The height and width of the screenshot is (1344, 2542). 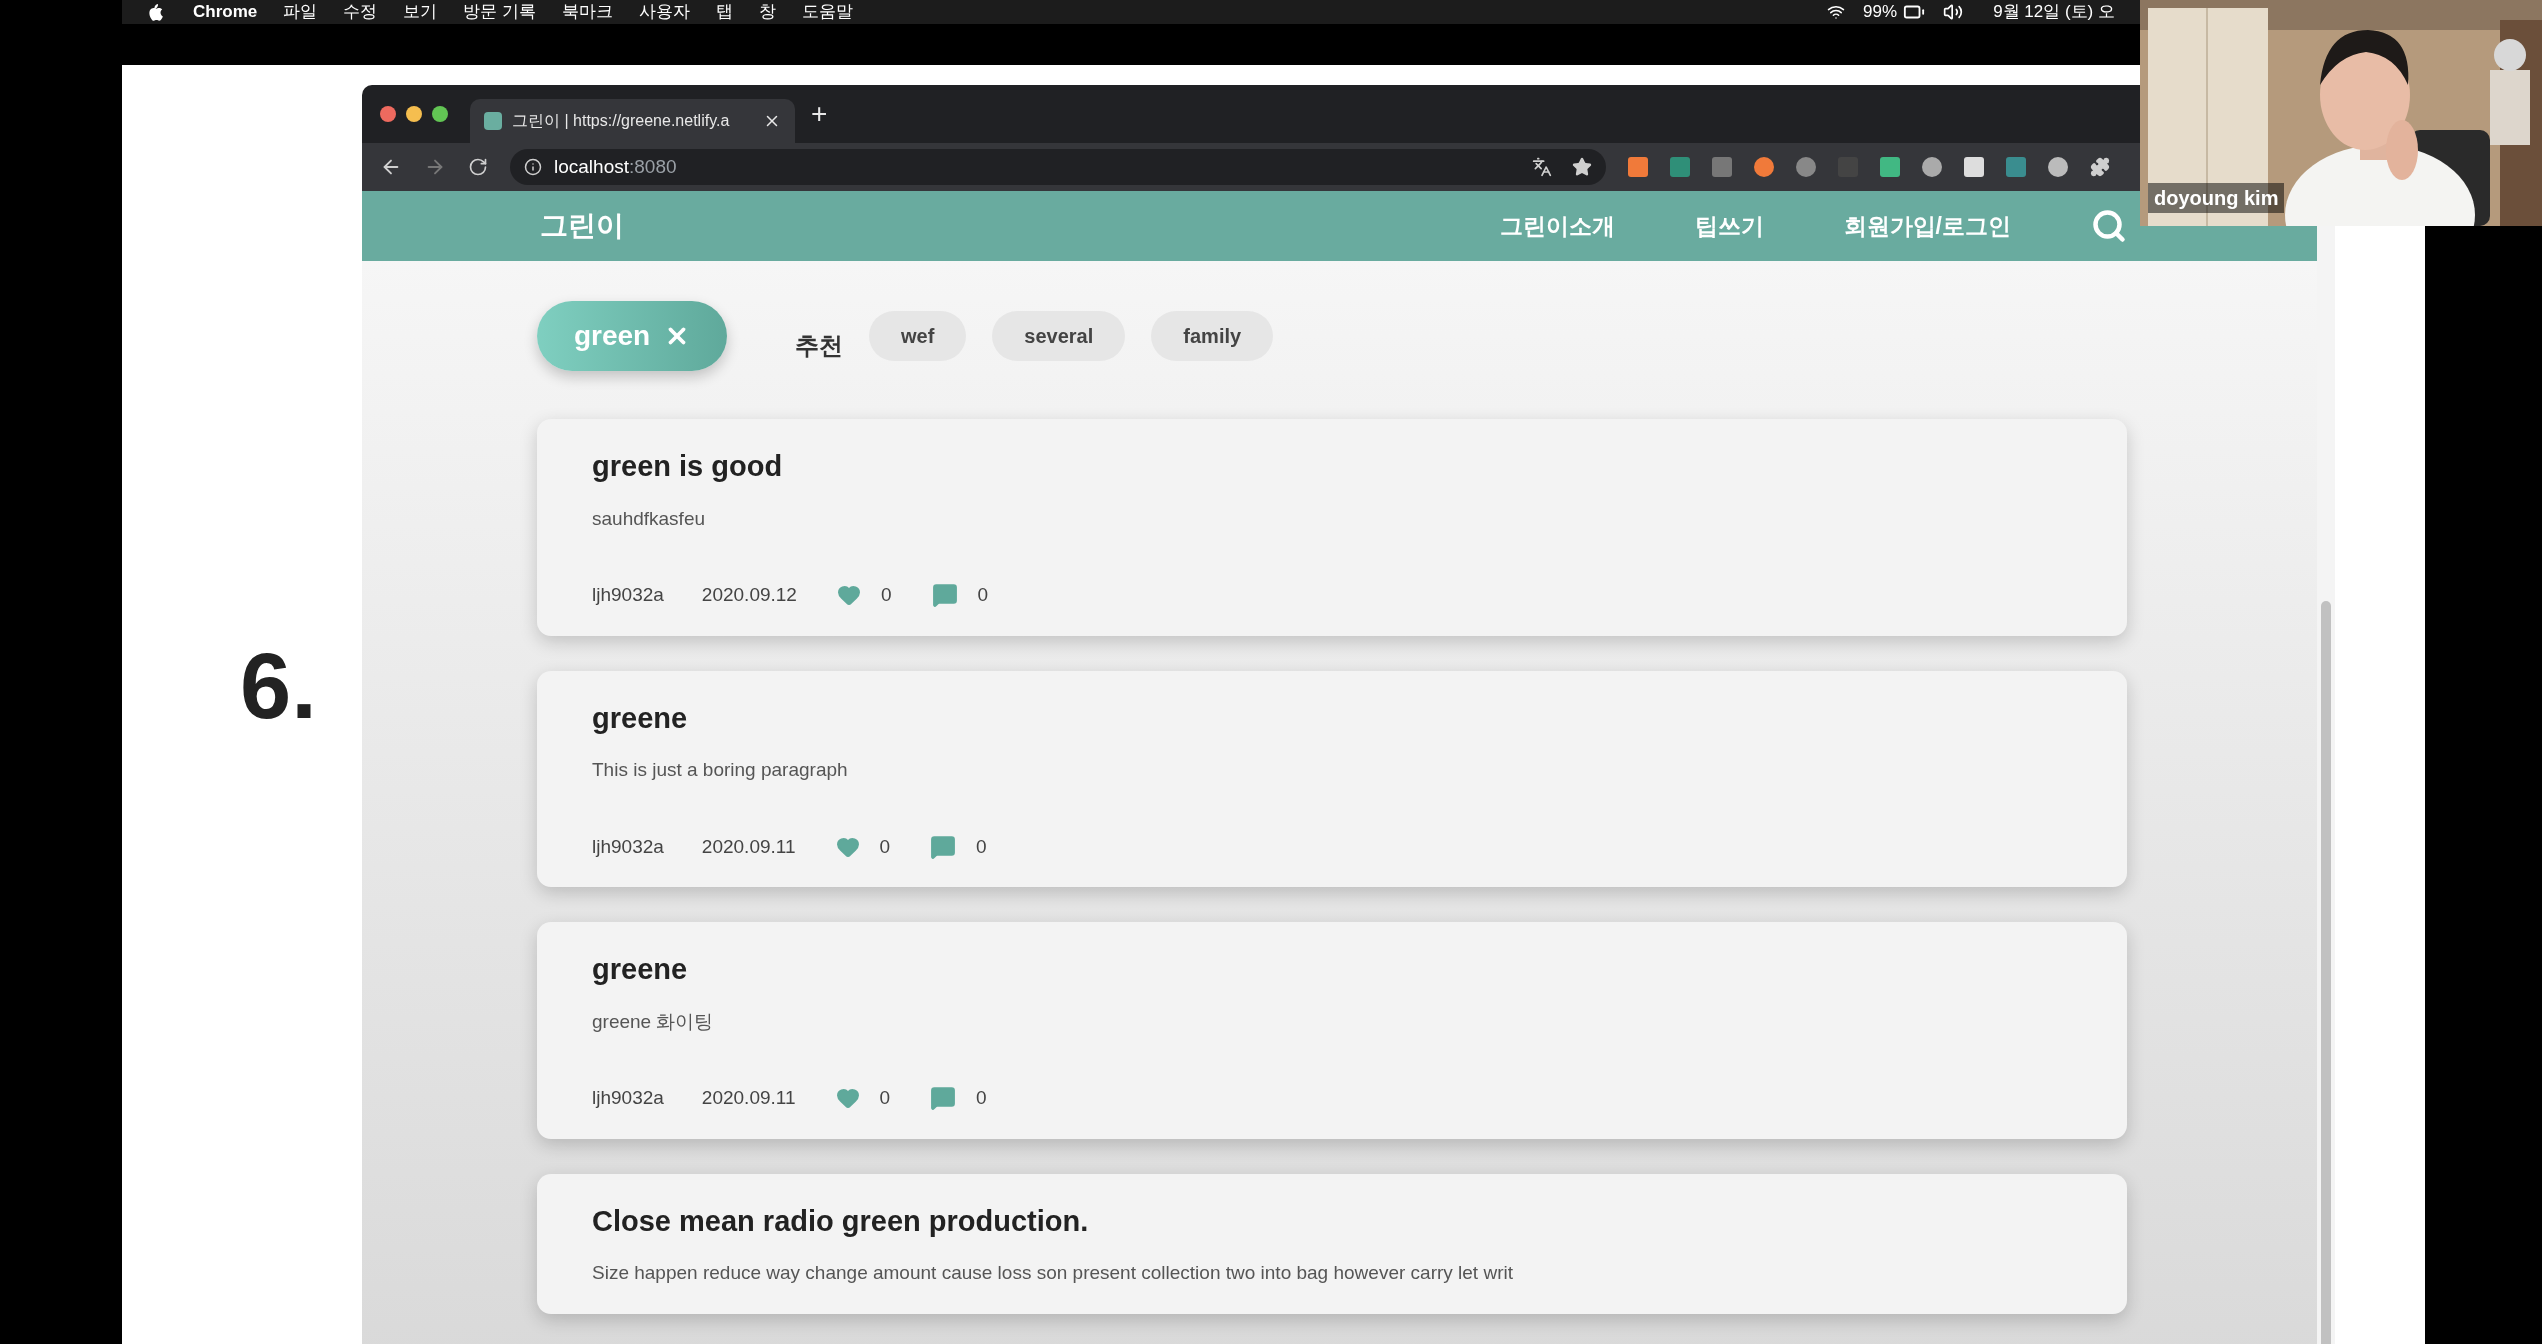 What do you see at coordinates (621, 121) in the screenshot?
I see `tab-title: 그린이 | https://greene.netlify.a` at bounding box center [621, 121].